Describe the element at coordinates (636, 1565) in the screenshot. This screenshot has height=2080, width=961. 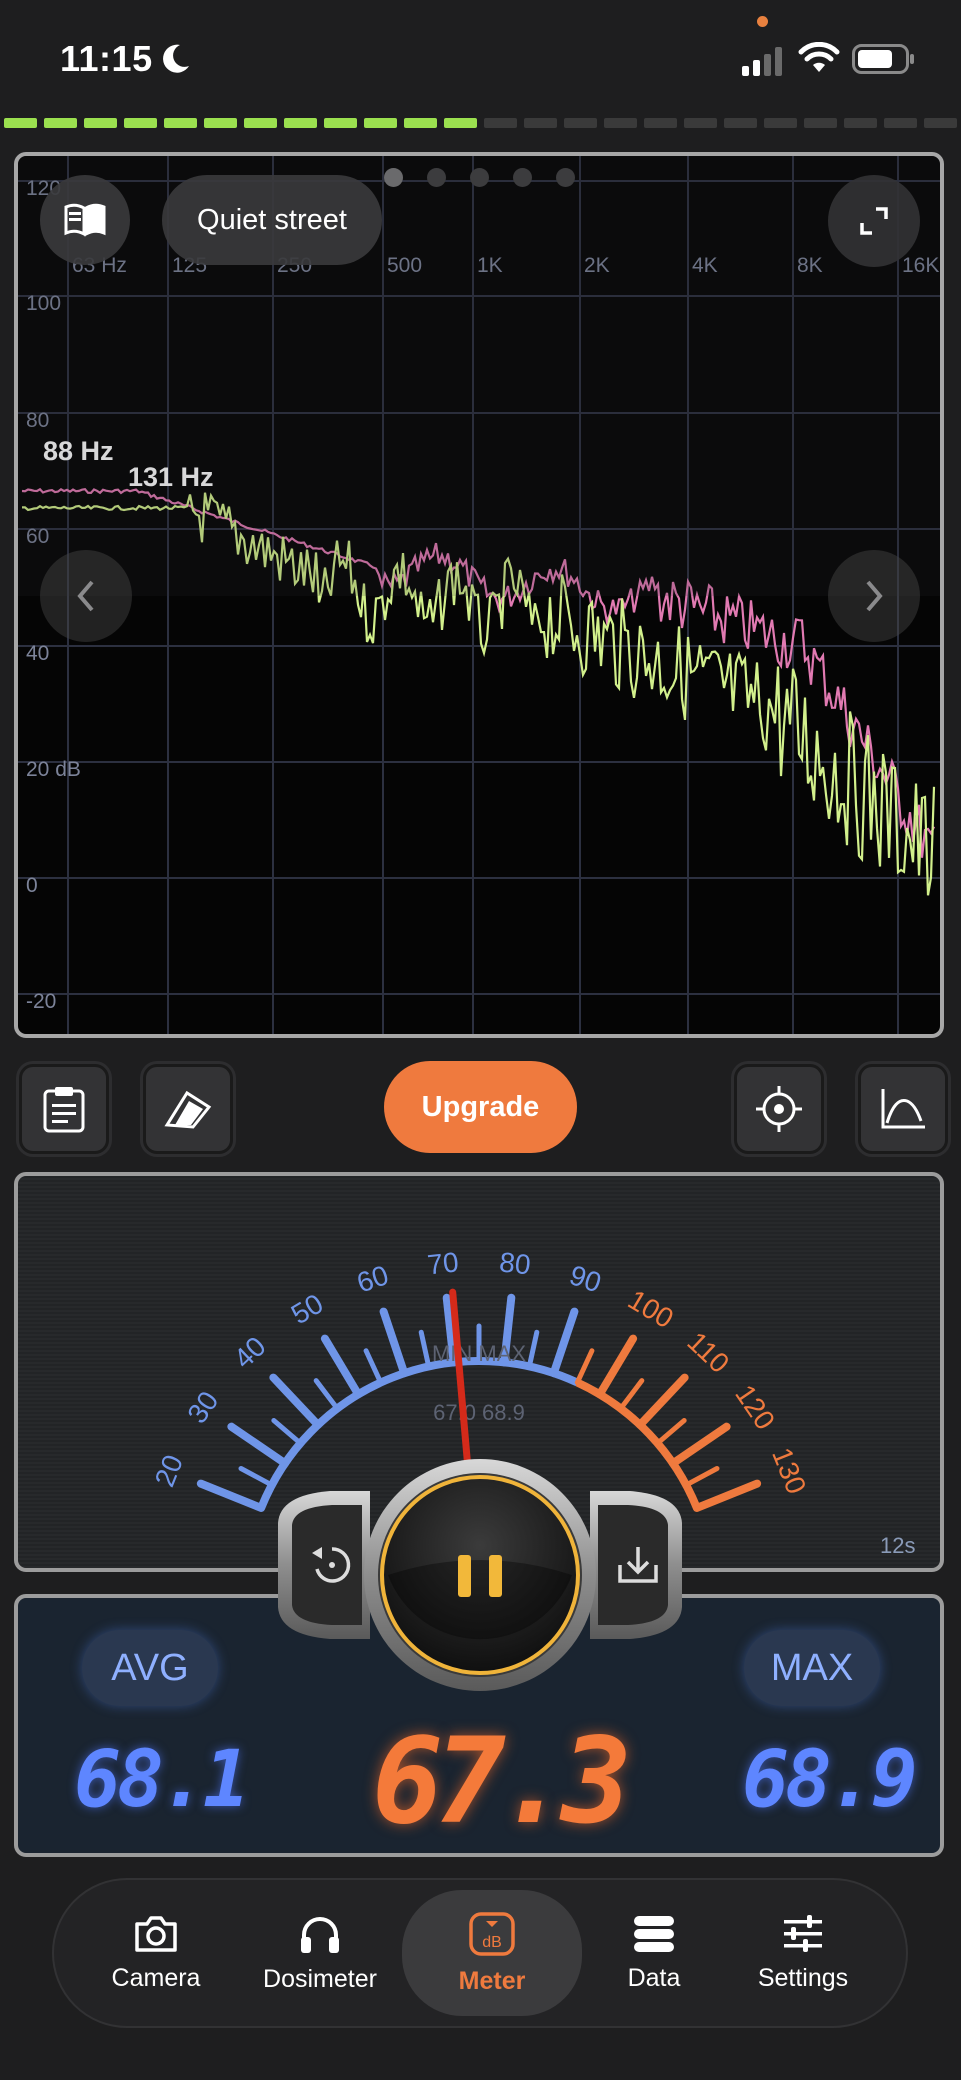
I see `export-button` at that location.